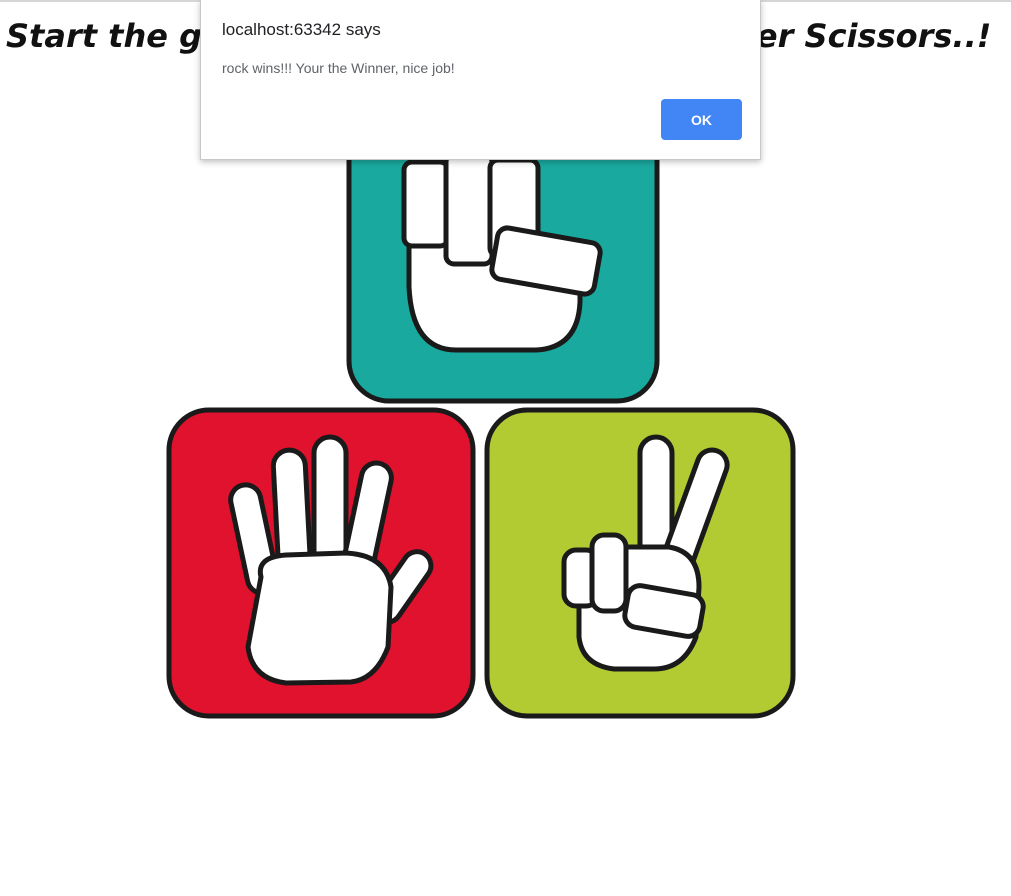  I want to click on scissors-hand-icon, so click(640, 563).